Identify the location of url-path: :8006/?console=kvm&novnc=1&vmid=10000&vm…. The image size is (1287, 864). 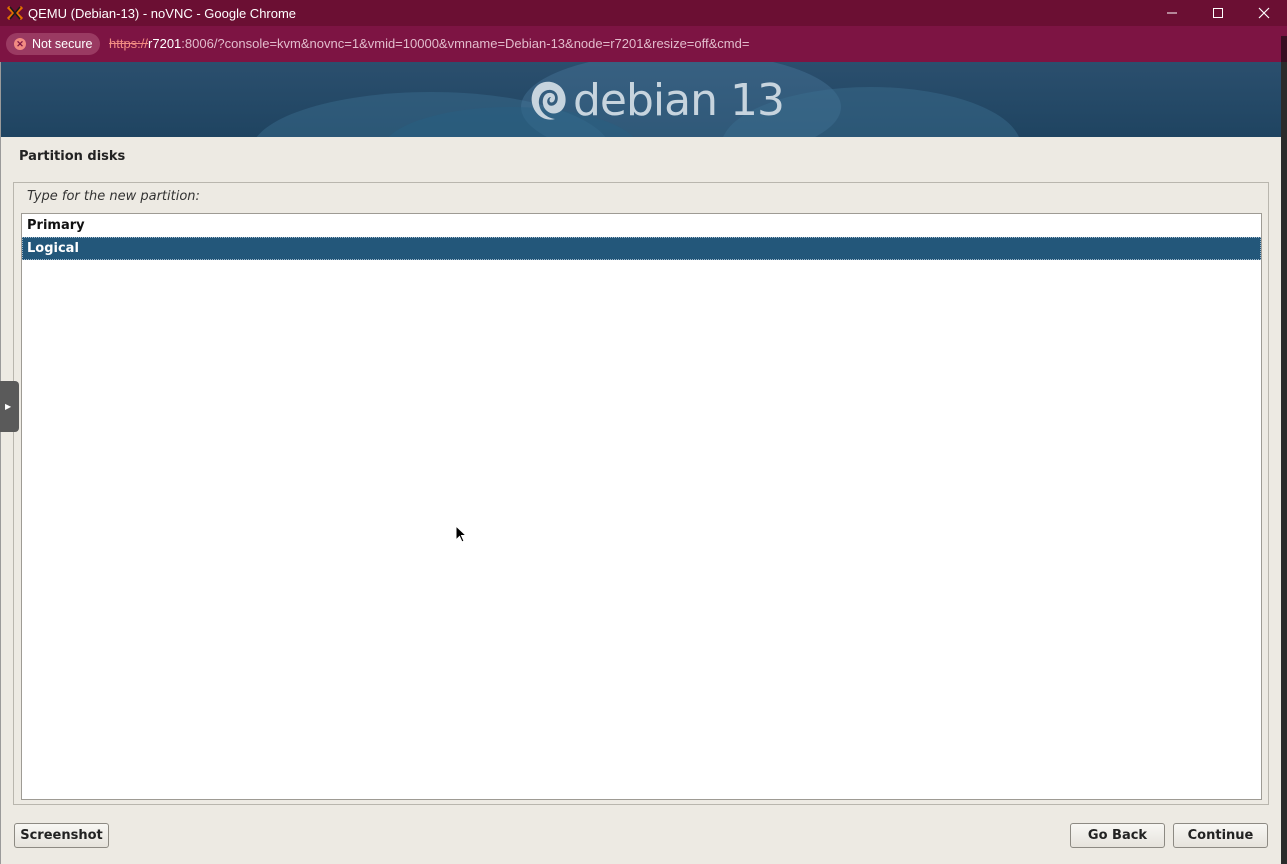
(465, 43).